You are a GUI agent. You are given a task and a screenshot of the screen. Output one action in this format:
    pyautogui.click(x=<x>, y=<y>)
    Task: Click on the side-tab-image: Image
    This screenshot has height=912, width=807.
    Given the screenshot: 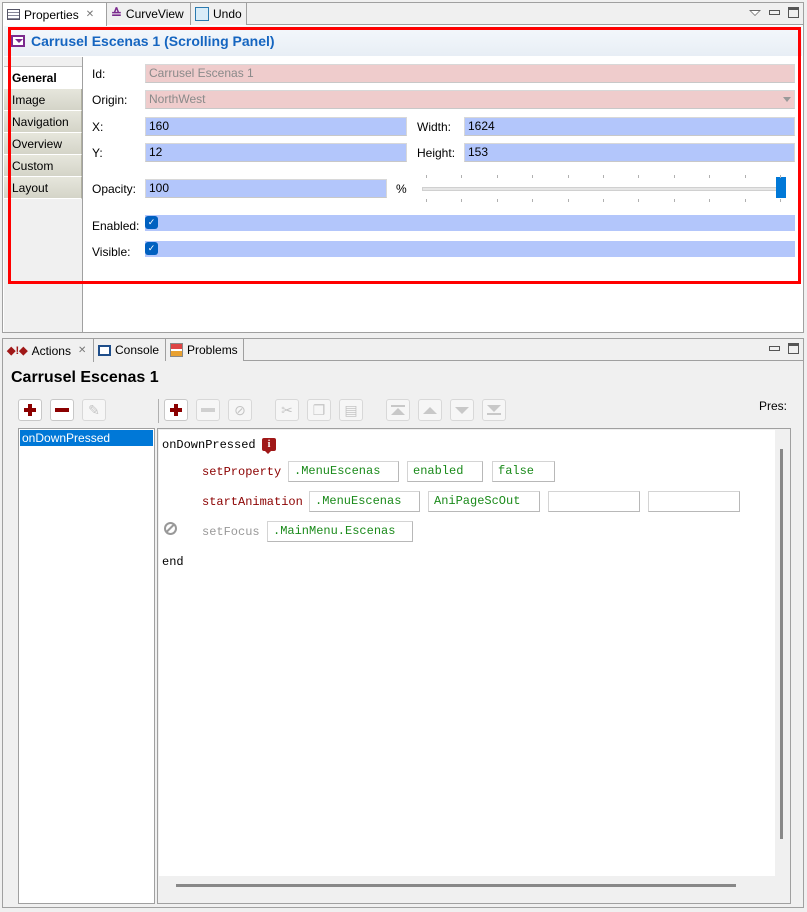 What is the action you would take?
    pyautogui.click(x=43, y=100)
    